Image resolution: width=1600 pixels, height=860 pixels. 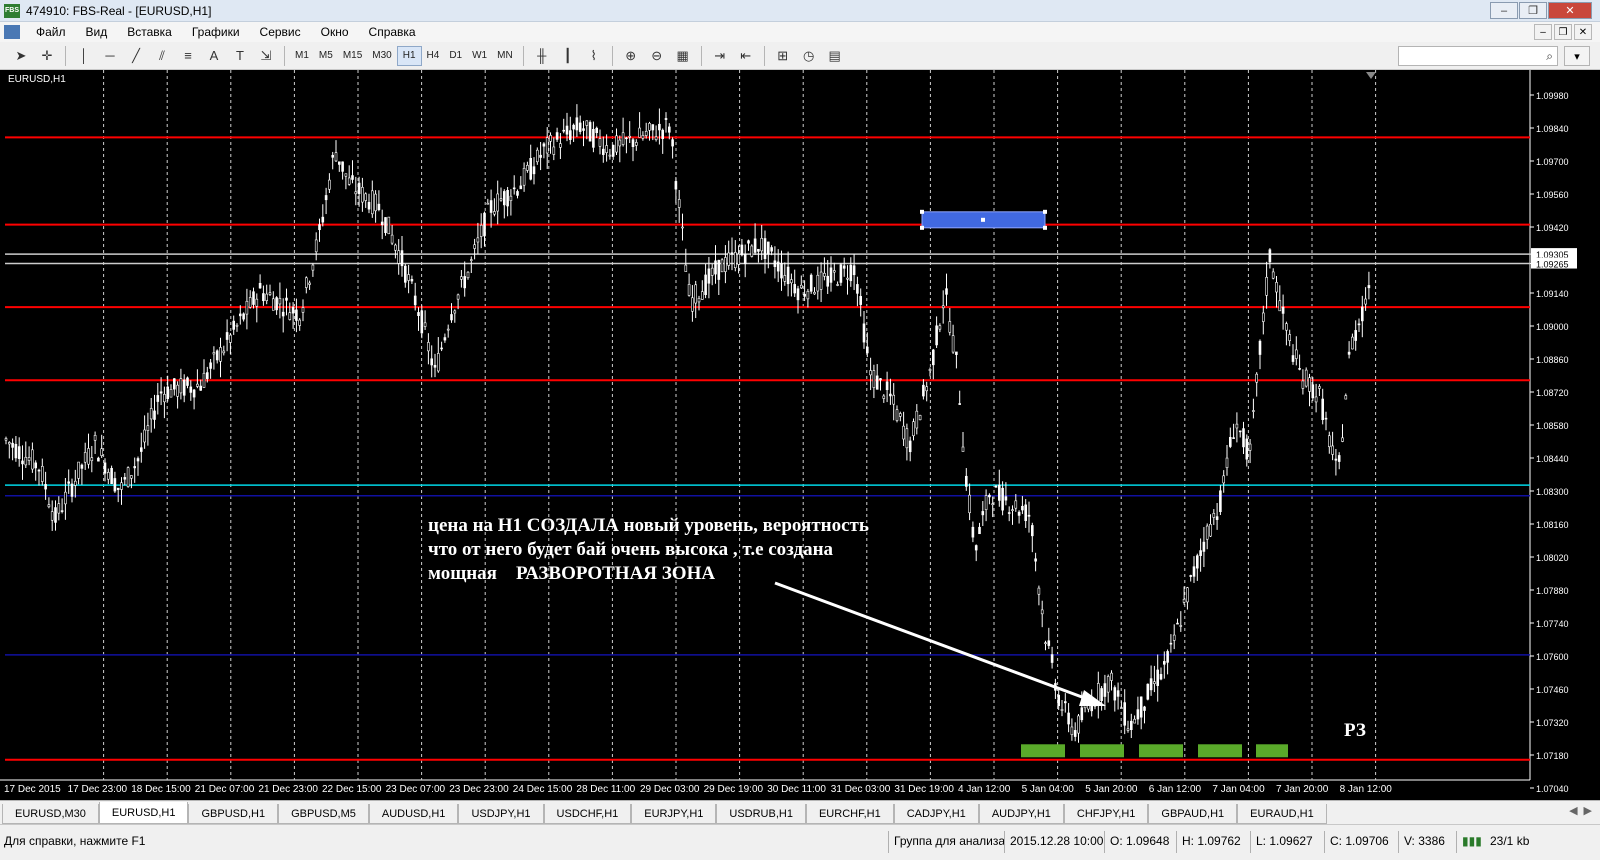 What do you see at coordinates (1570, 10) in the screenshot?
I see `close-button: ✕` at bounding box center [1570, 10].